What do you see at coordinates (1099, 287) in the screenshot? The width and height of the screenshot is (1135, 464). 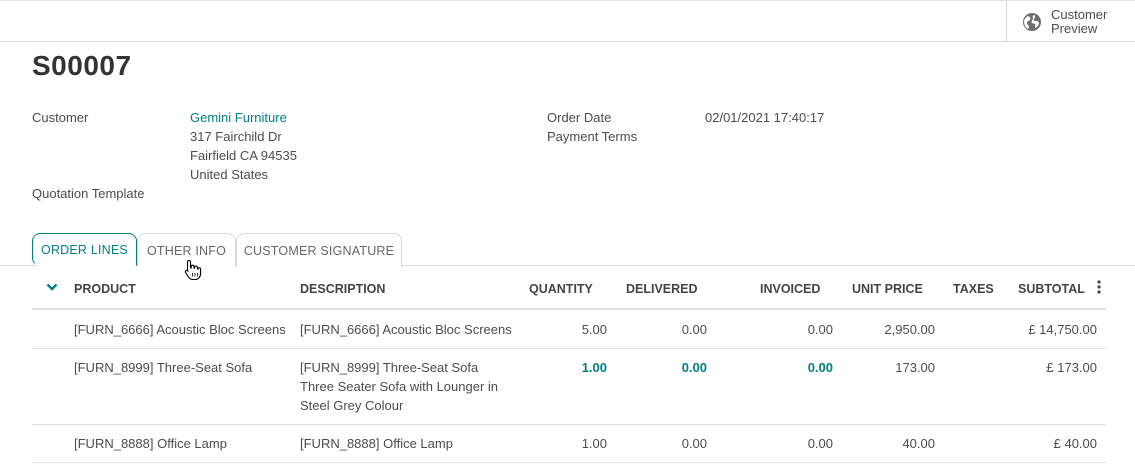 I see `column-options-icon` at bounding box center [1099, 287].